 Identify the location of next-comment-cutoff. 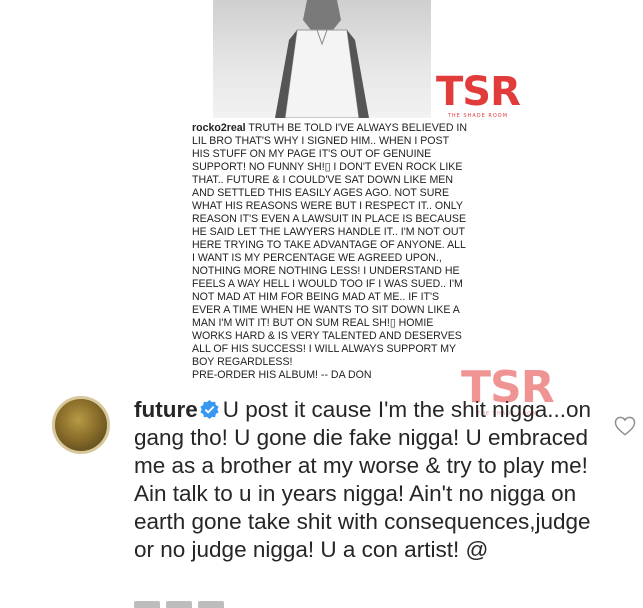
(194, 603).